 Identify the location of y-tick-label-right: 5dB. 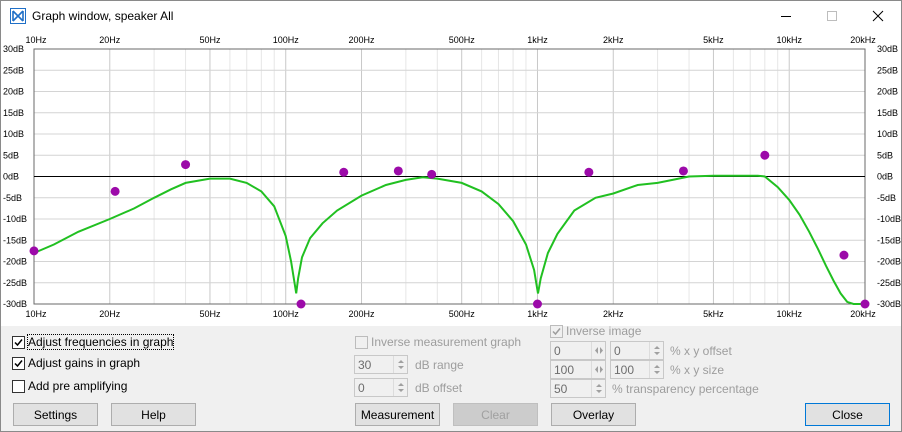
(885, 155).